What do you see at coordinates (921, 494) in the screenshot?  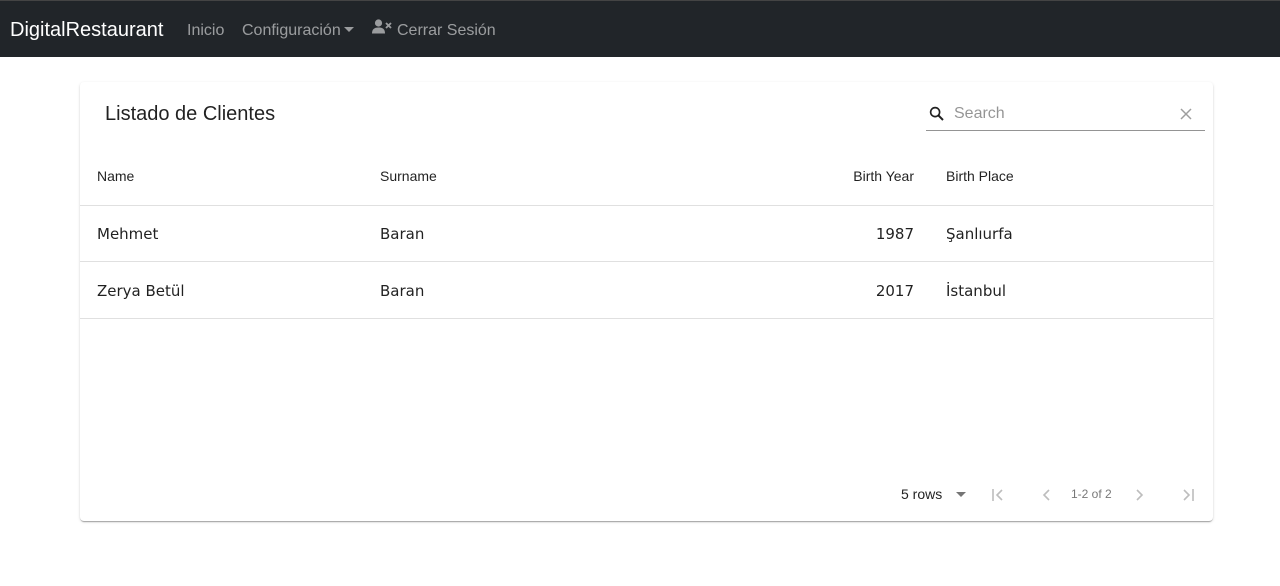 I see `rows-per-page-select: 5 rows` at bounding box center [921, 494].